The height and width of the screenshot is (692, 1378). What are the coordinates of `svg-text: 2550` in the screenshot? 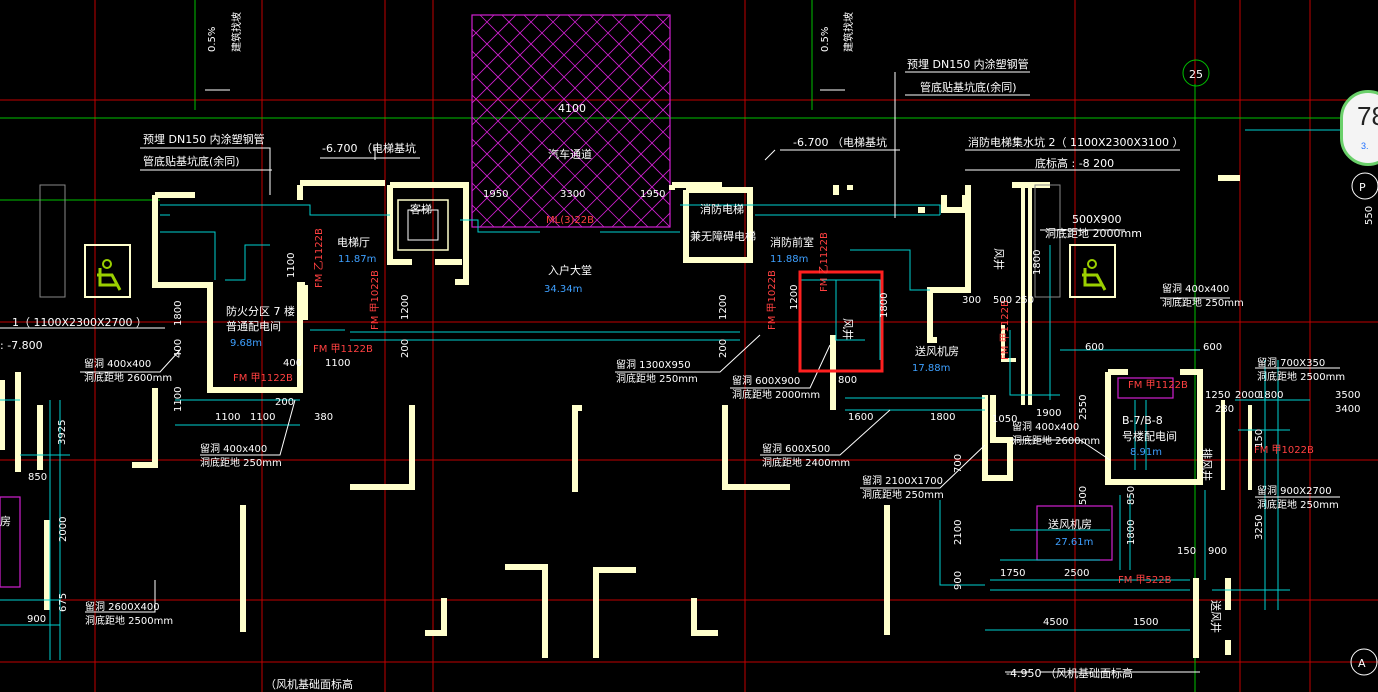 It's located at (1083, 407).